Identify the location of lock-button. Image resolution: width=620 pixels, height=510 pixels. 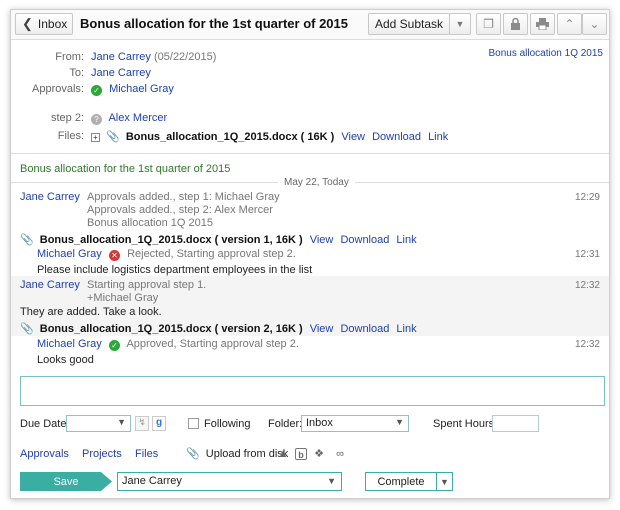
(515, 24).